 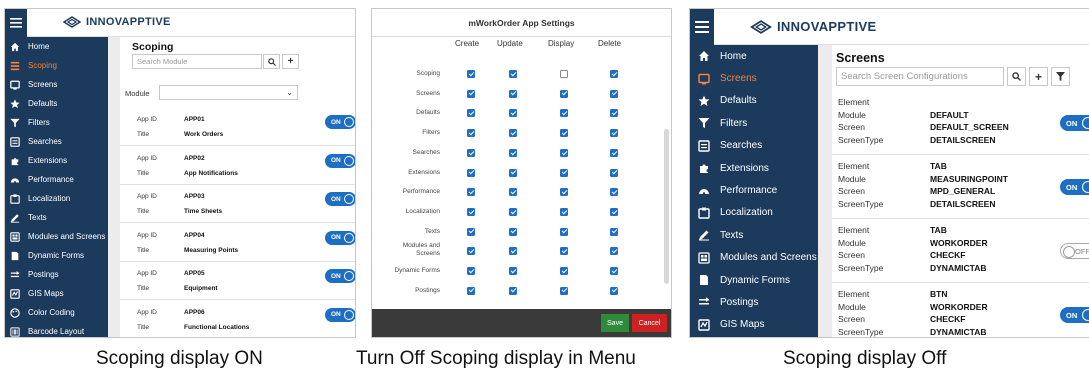 What do you see at coordinates (56, 329) in the screenshot?
I see `sidebar-item-barcode-layout: Barcode Layout` at bounding box center [56, 329].